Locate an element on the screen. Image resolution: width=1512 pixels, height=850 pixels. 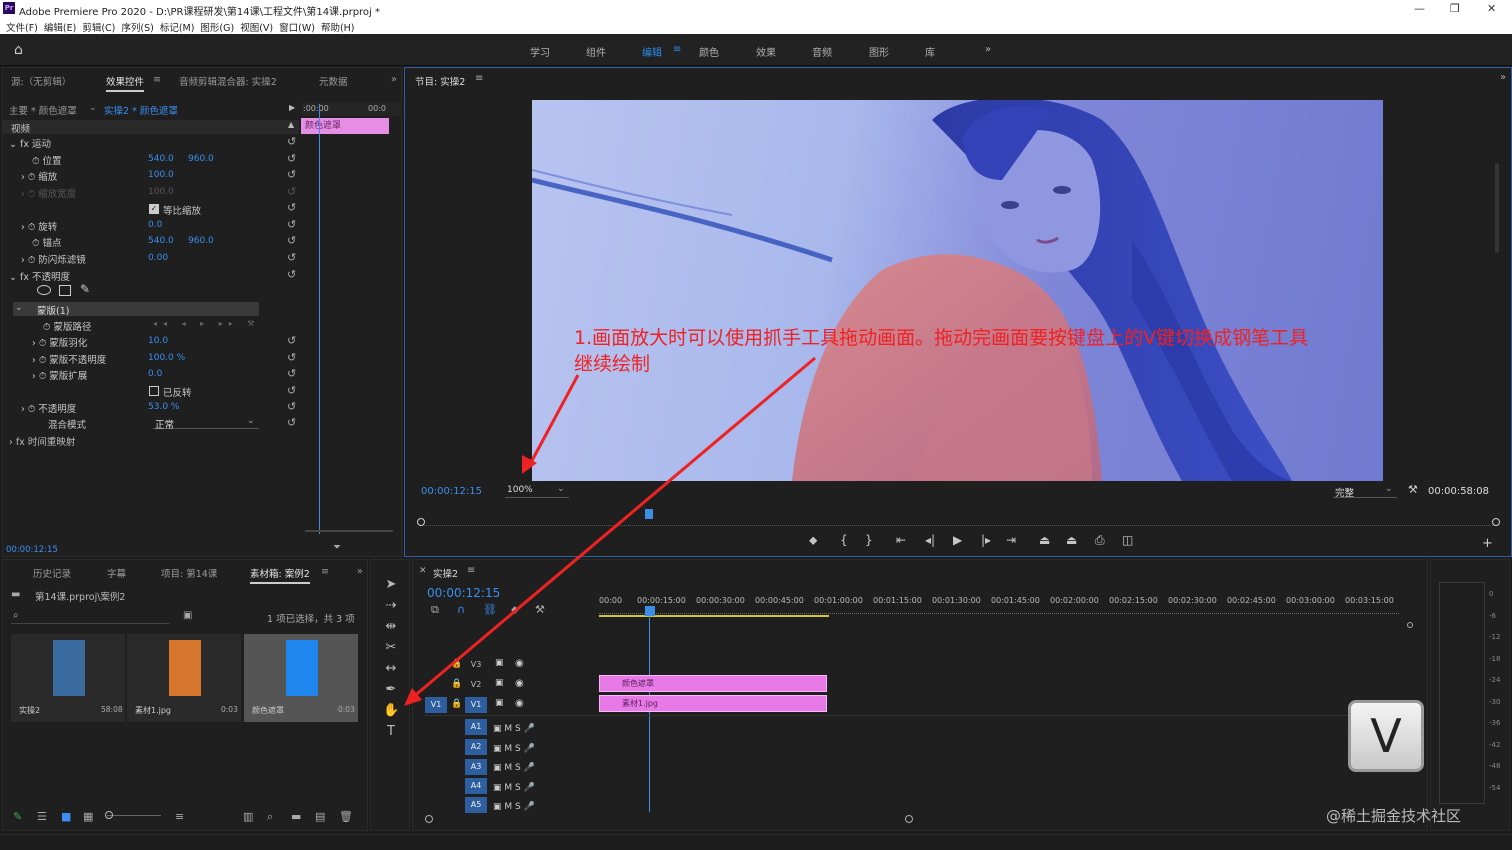
arrow-to-hand-tool is located at coordinates (613, 528).